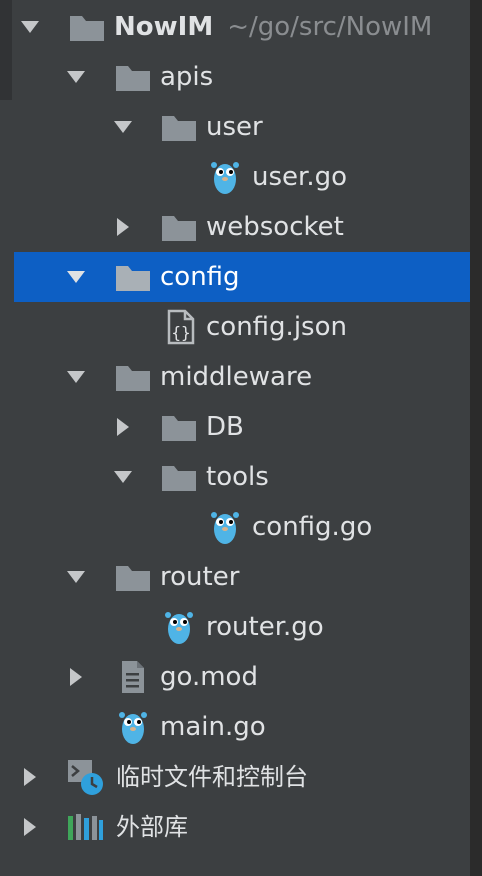  Describe the element at coordinates (265, 627) in the screenshot. I see `tree-label: router.go` at that location.